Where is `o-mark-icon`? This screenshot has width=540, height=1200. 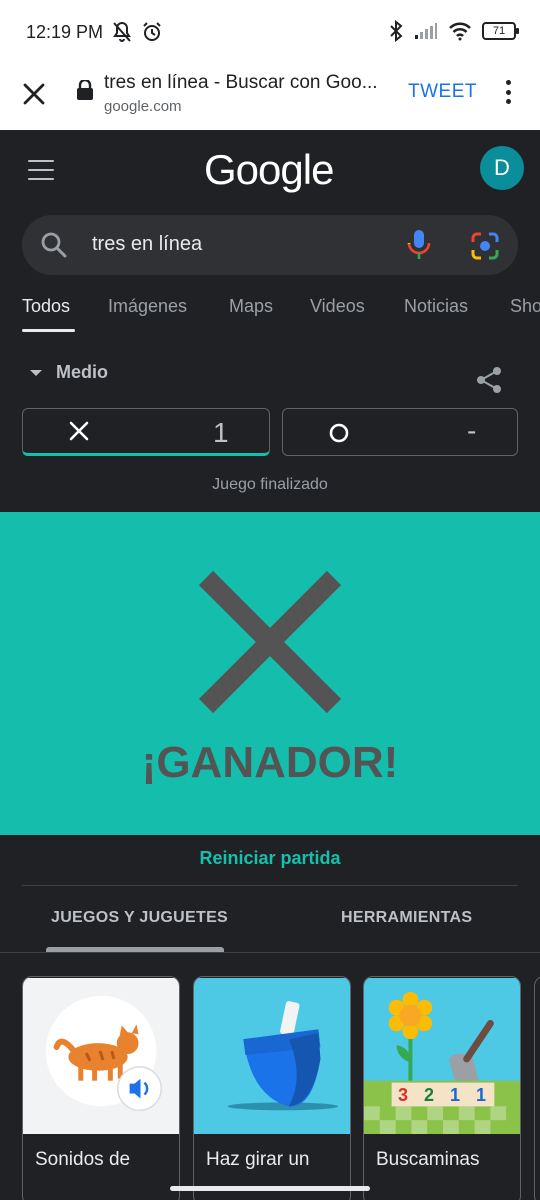 o-mark-icon is located at coordinates (339, 433).